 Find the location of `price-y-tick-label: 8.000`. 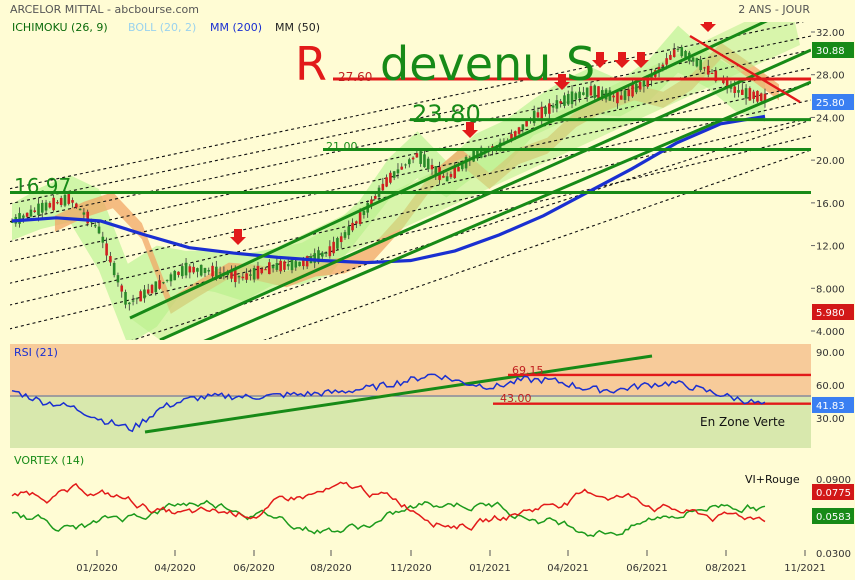

price-y-tick-label: 8.000 is located at coordinates (830, 289).